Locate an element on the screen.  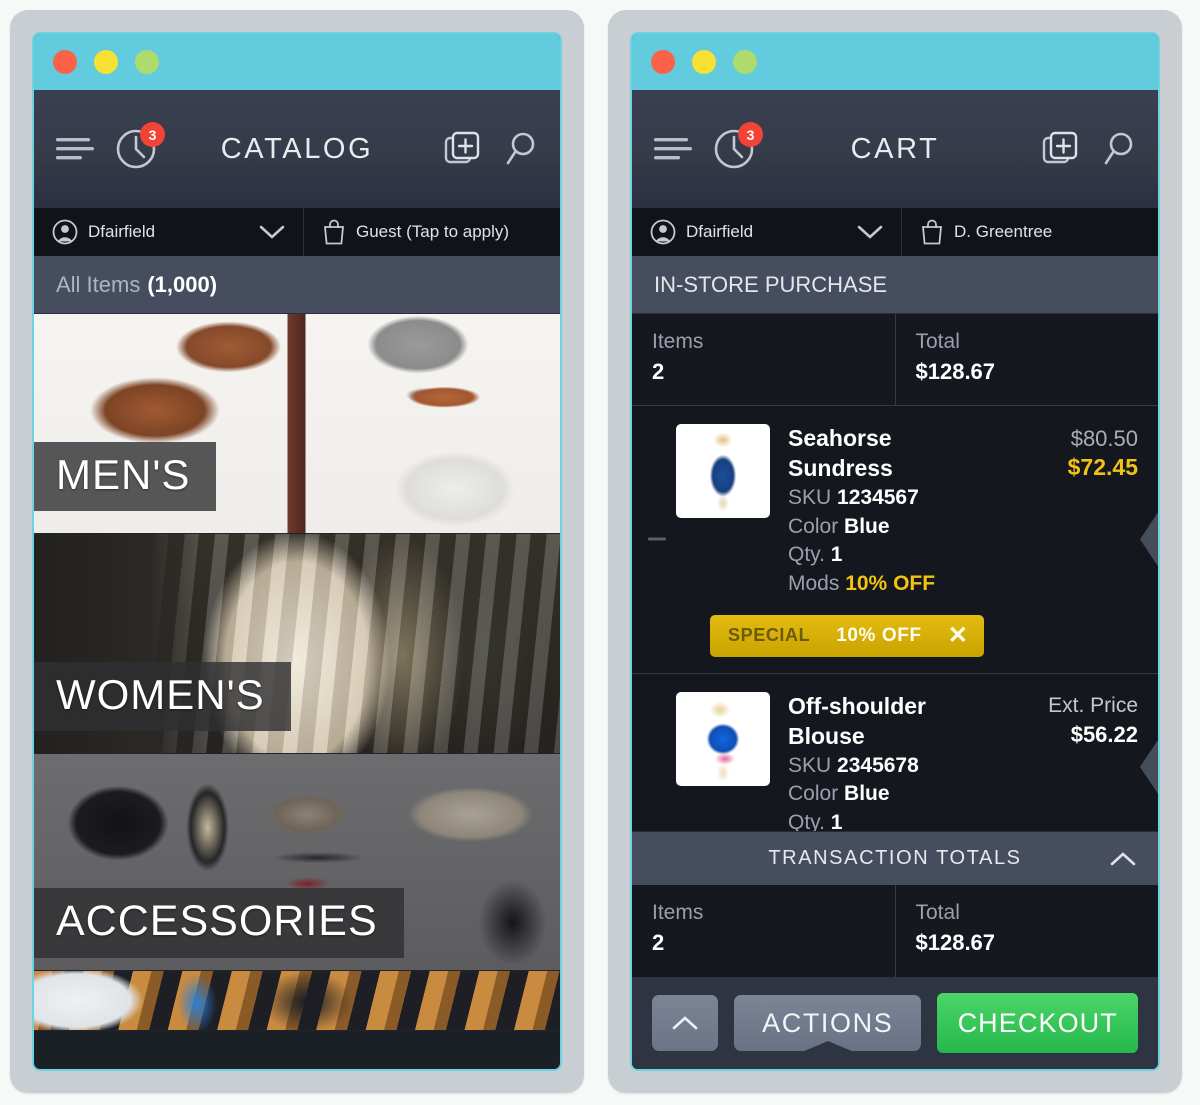
expand-drawer-button is located at coordinates (685, 1023).